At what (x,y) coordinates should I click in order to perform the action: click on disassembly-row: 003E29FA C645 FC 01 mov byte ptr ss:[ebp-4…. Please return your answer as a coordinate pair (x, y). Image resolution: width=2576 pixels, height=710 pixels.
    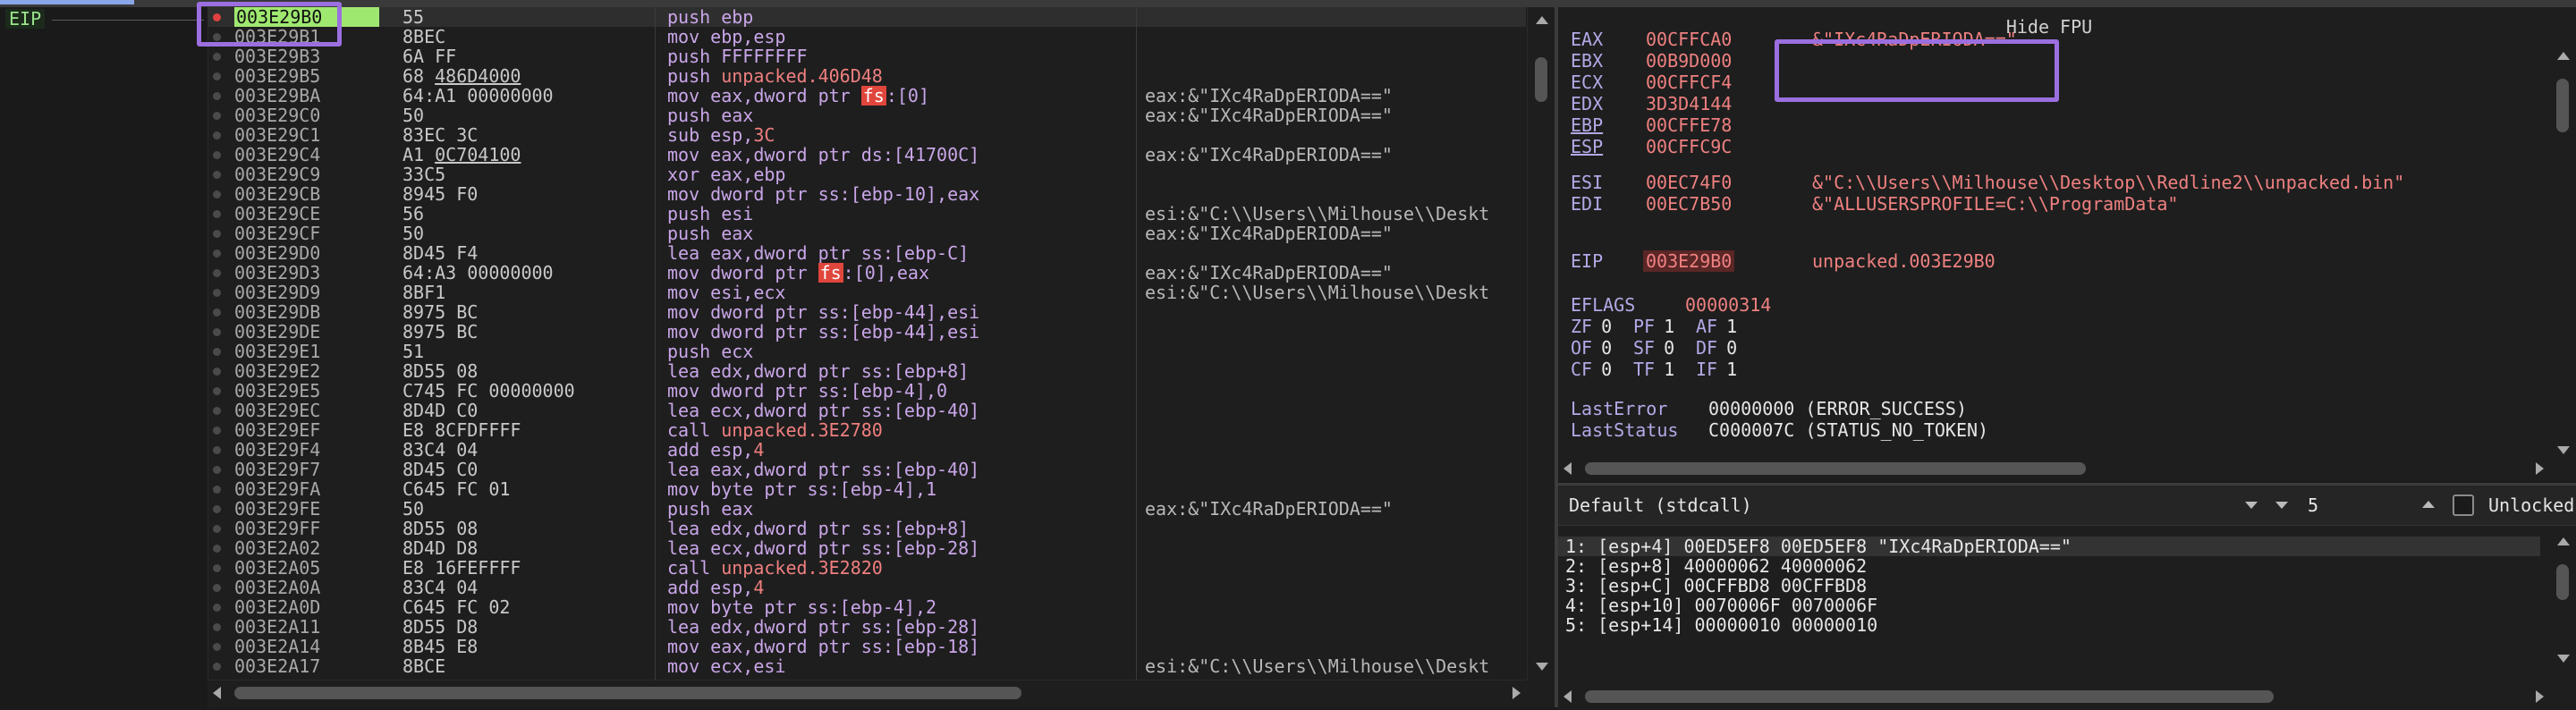
    Looking at the image, I should click on (867, 489).